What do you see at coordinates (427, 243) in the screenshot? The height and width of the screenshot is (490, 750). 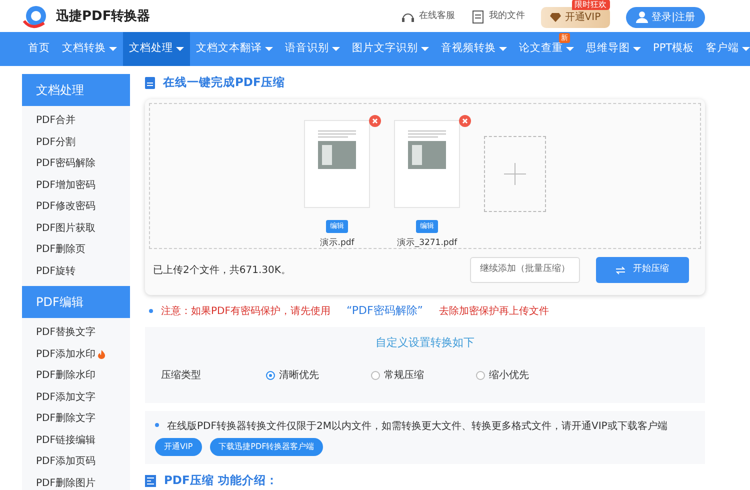 I see `file-name: 演示_3271.pdf` at bounding box center [427, 243].